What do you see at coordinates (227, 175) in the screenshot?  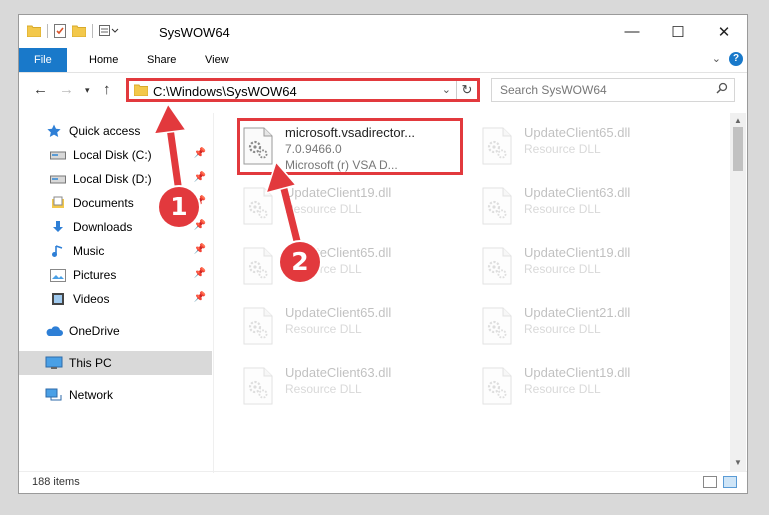 I see `annotation-arrows` at bounding box center [227, 175].